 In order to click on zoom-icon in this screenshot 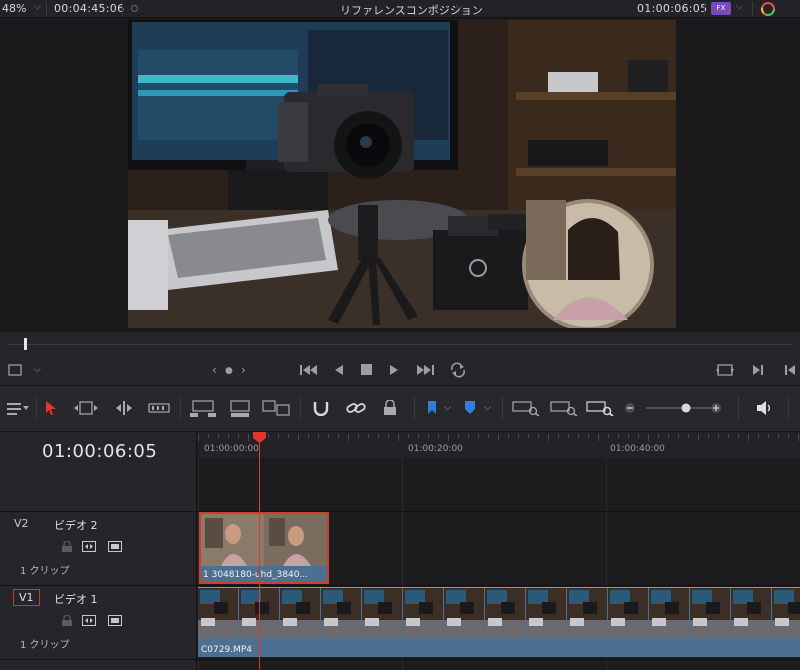, I will do `click(600, 408)`.